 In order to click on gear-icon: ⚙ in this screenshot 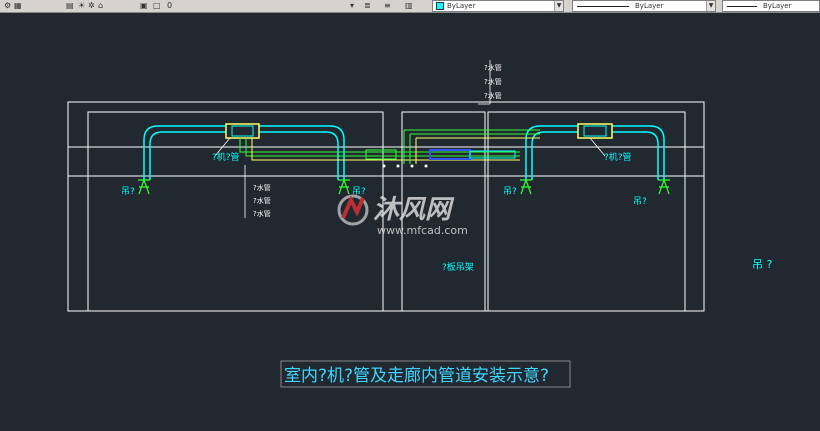, I will do `click(7, 5)`.